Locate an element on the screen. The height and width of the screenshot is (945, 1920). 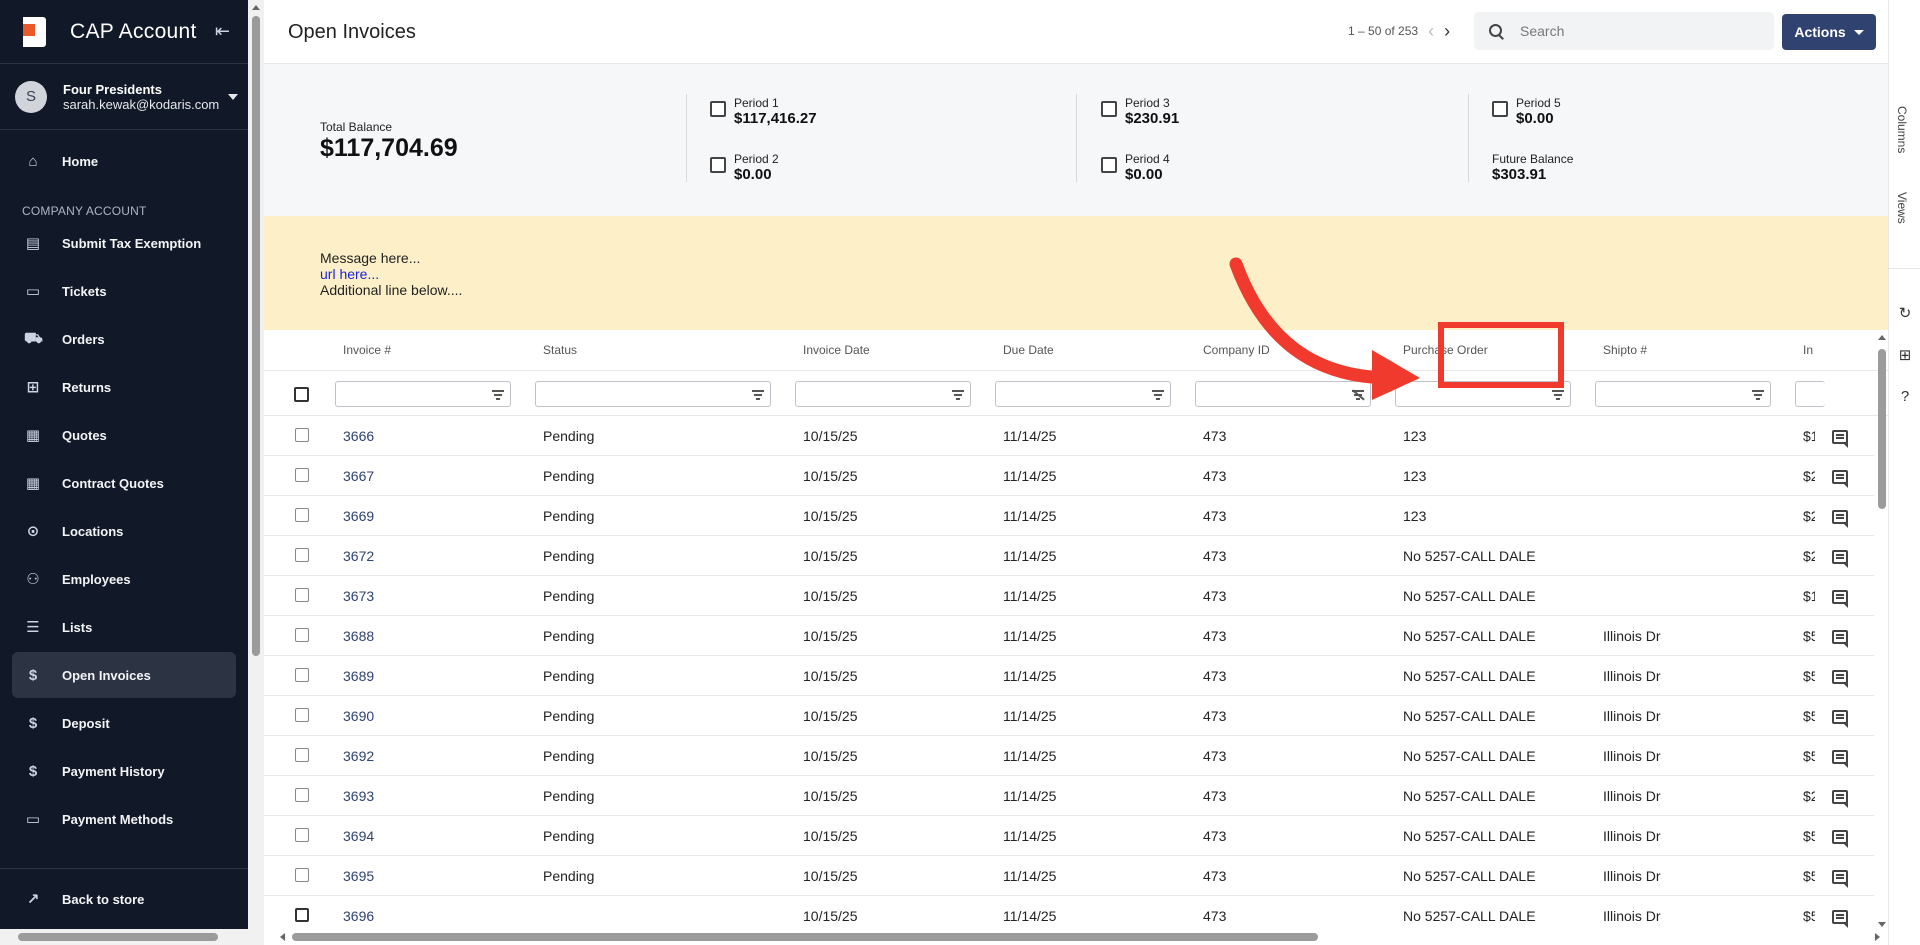
cell-invoice: 3692 is located at coordinates (358, 756).